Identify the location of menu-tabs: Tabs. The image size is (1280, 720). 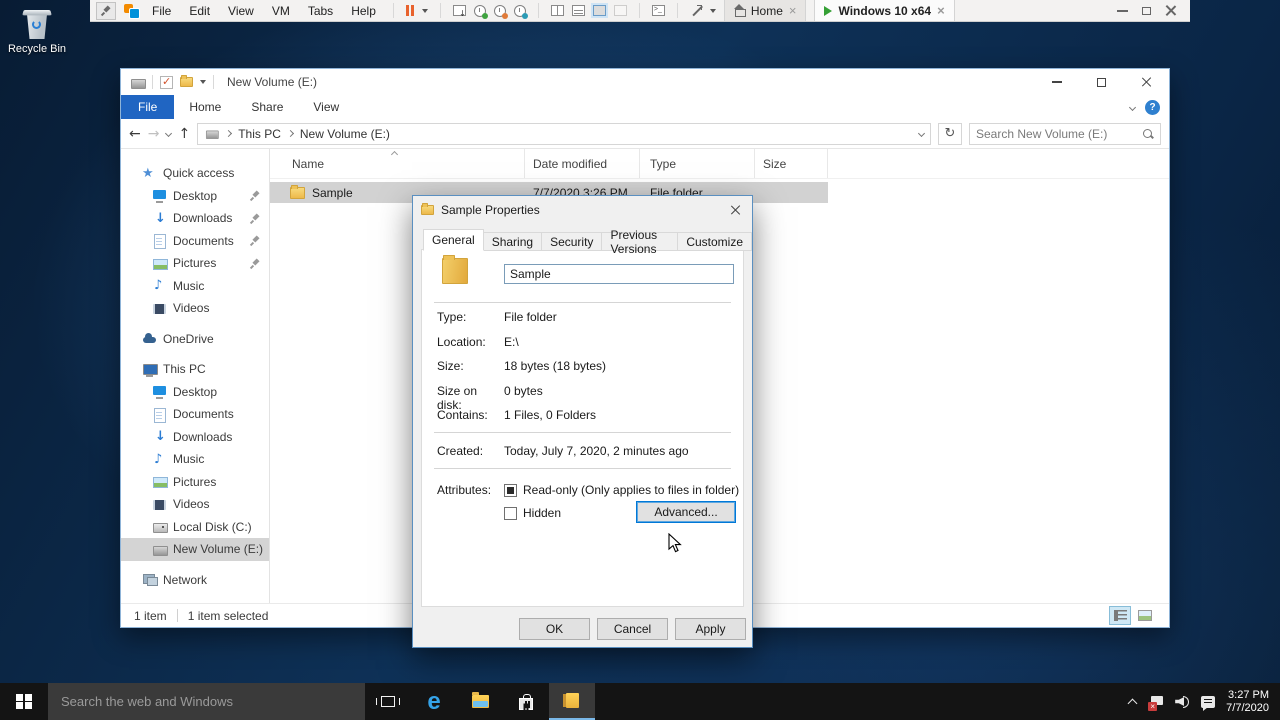
(320, 11).